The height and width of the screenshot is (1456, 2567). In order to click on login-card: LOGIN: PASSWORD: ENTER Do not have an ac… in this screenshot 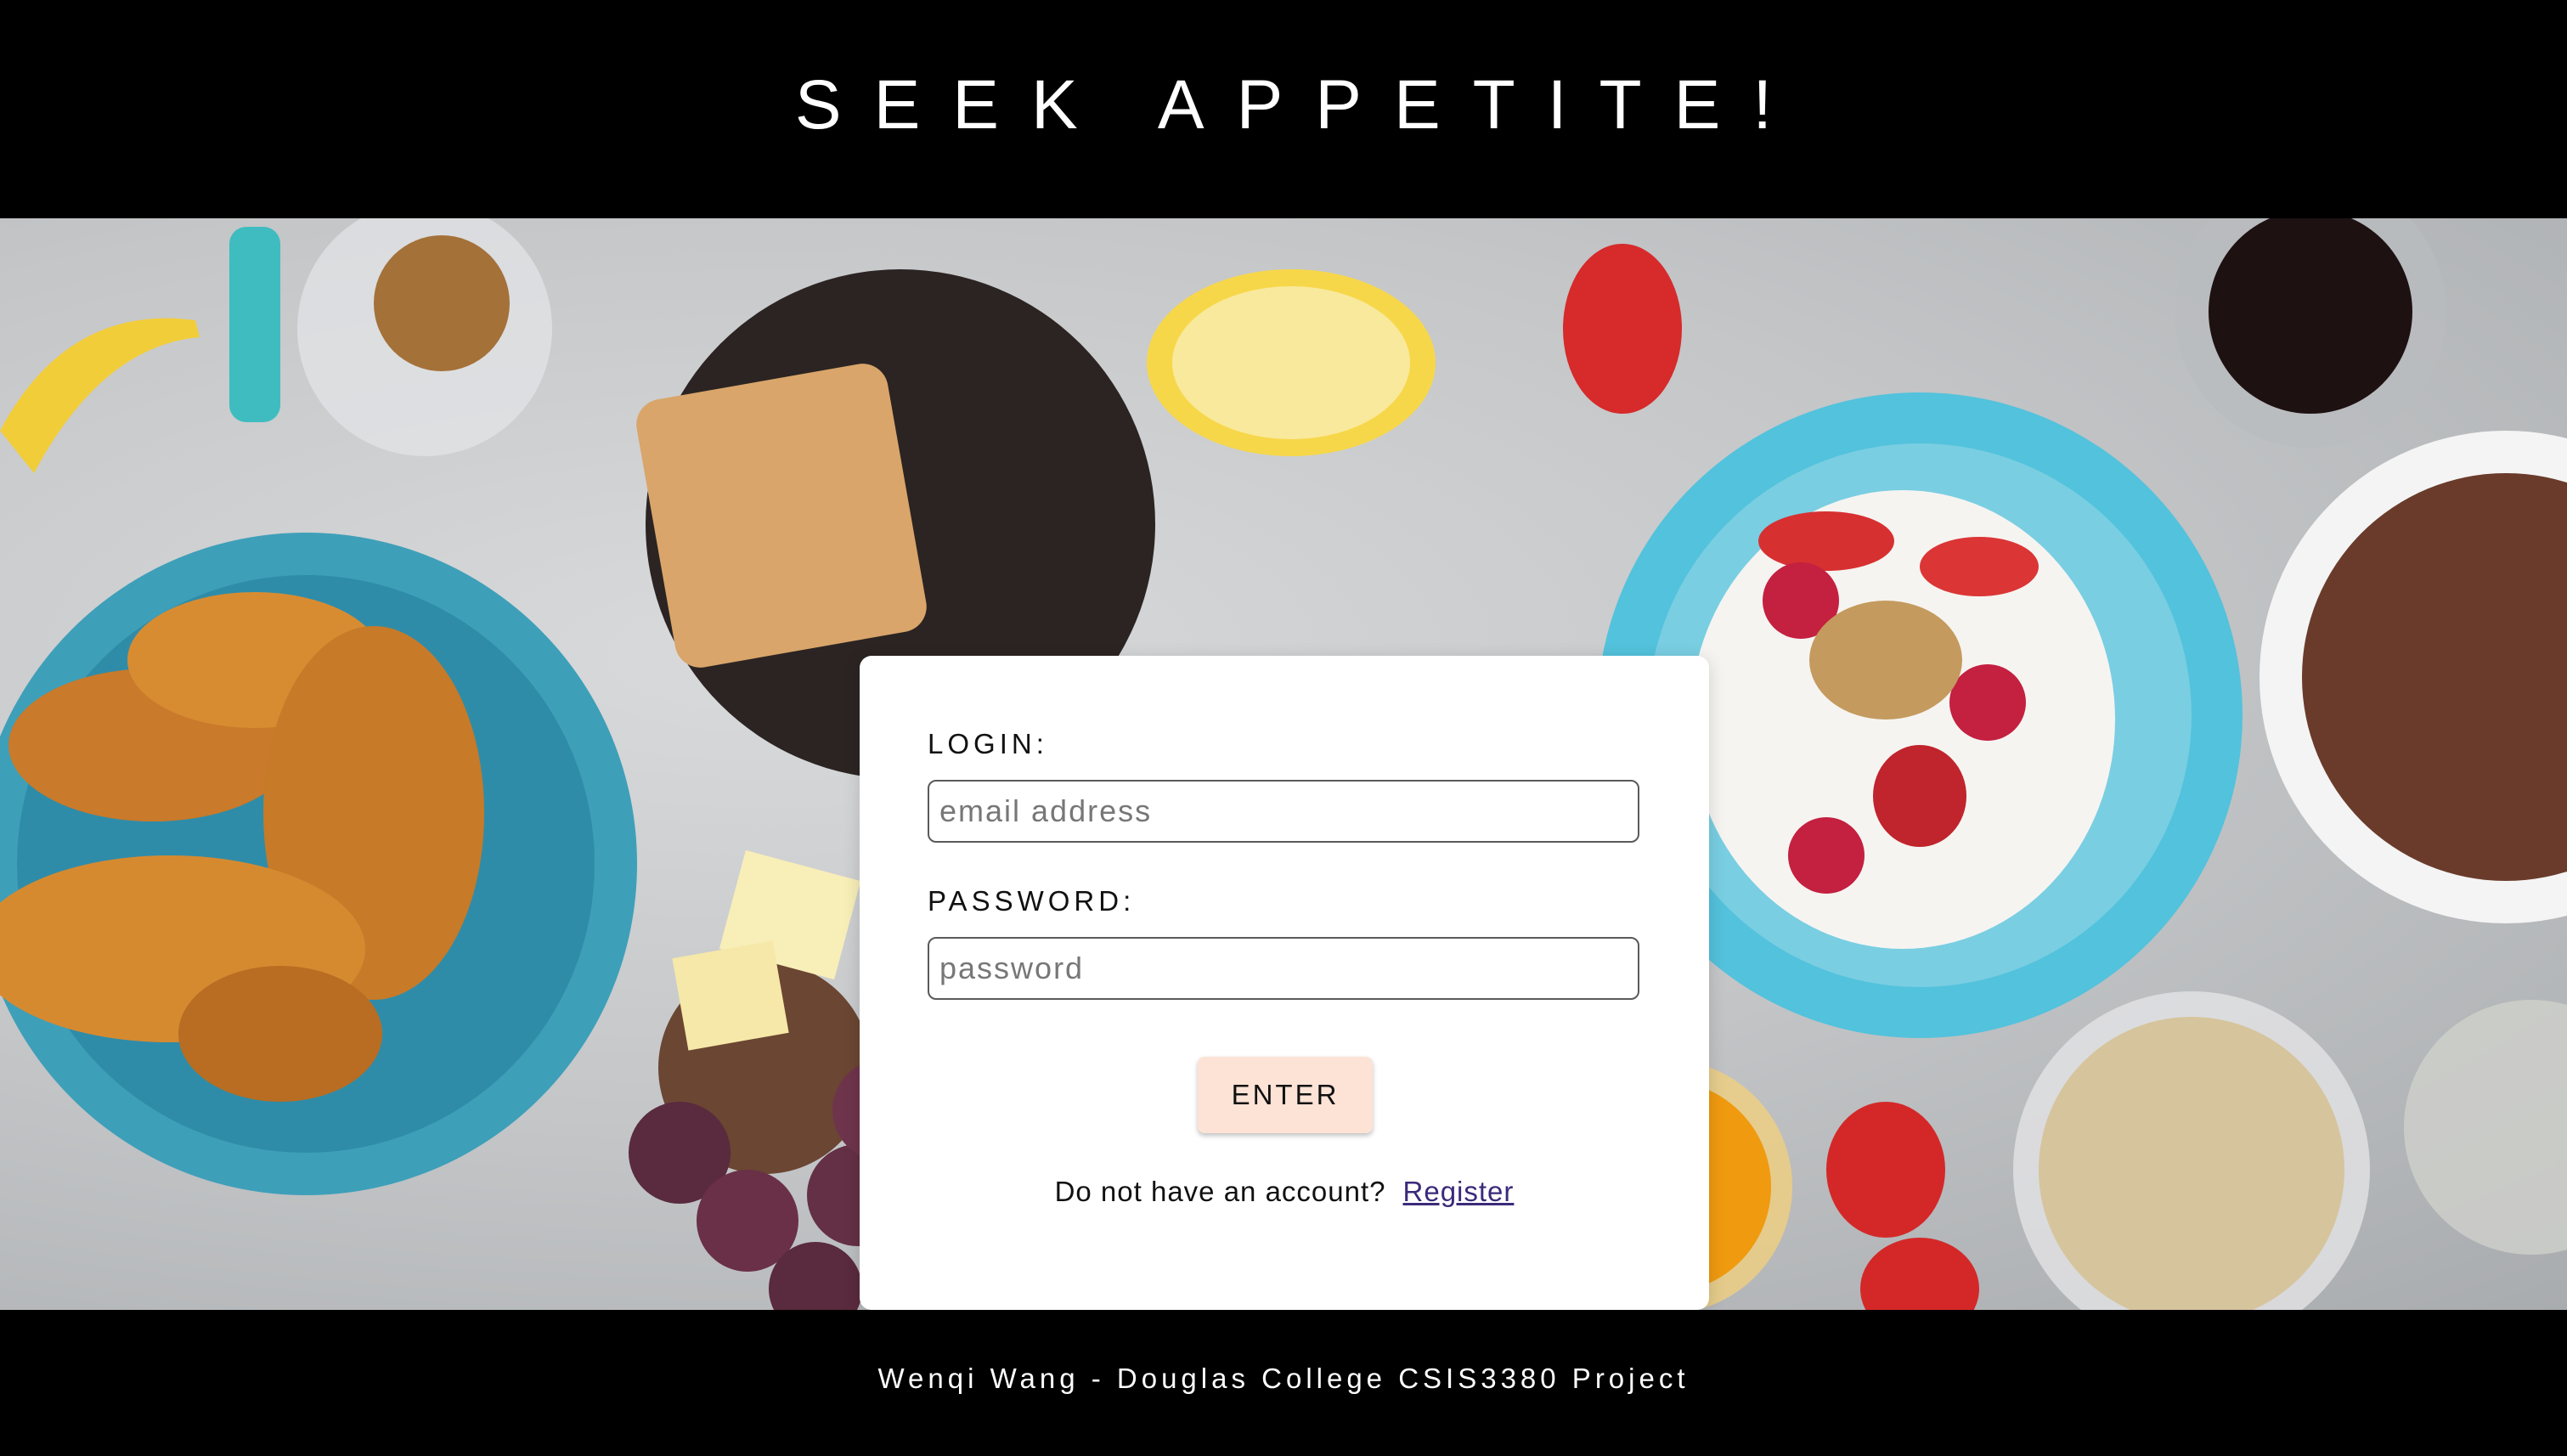, I will do `click(1284, 983)`.